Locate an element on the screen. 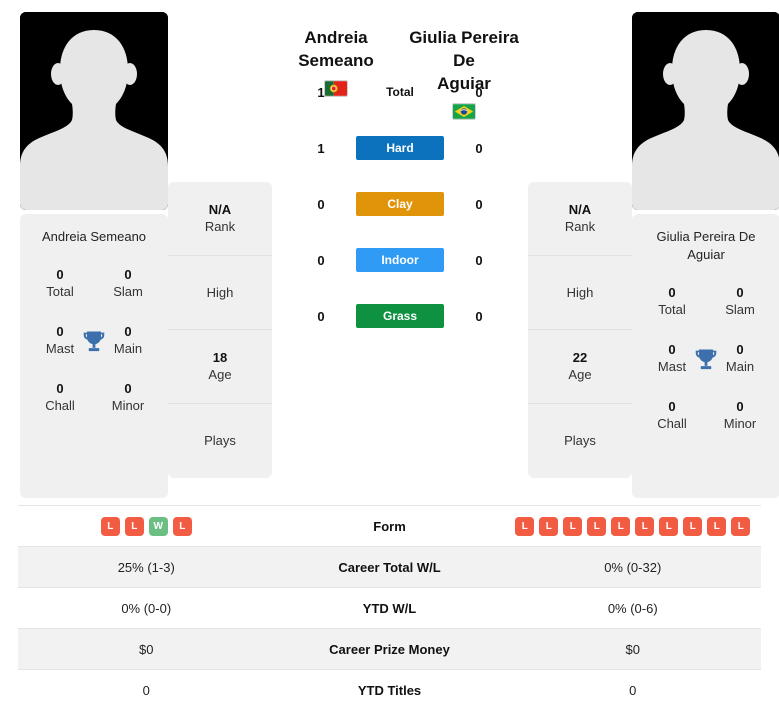 The height and width of the screenshot is (719, 779). h2h-grass-label: Grass is located at coordinates (400, 316).